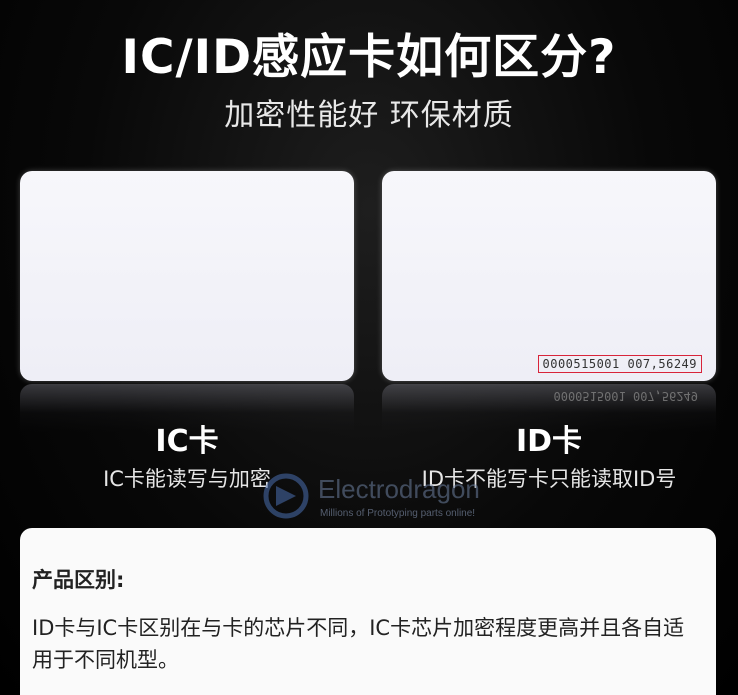 This screenshot has height=695, width=738. Describe the element at coordinates (187, 276) in the screenshot. I see `ic-card-image` at that location.